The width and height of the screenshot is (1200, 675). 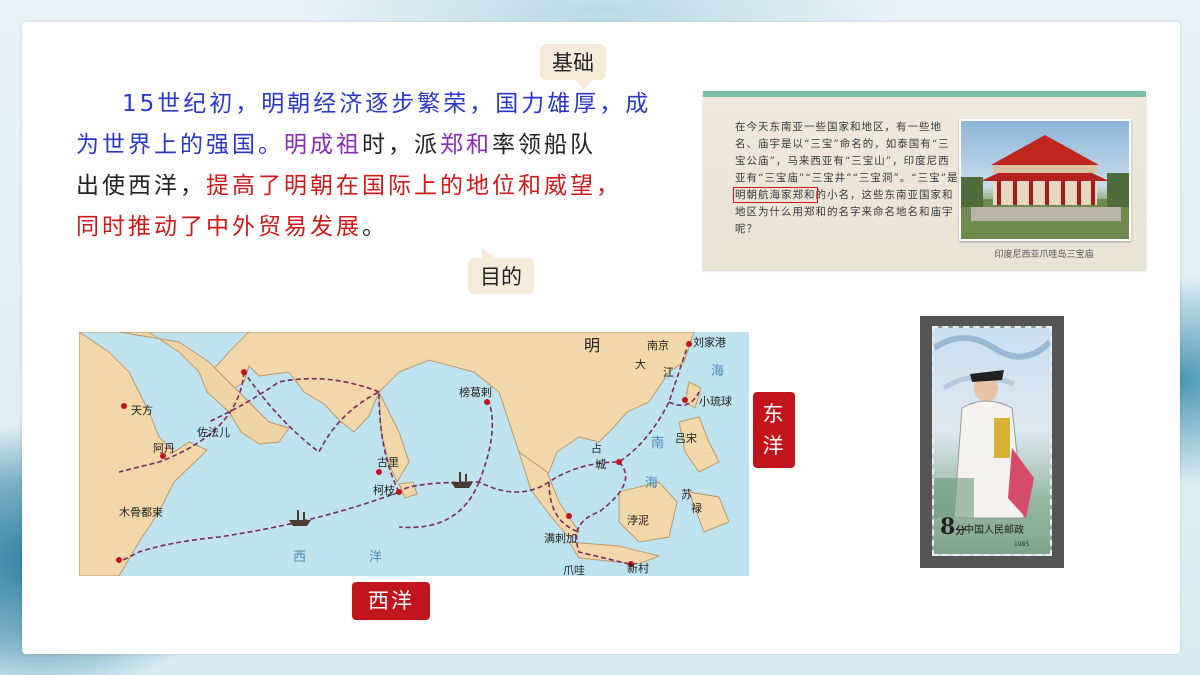 I want to click on passage-plain-text-2: 率领船队, so click(x=544, y=145).